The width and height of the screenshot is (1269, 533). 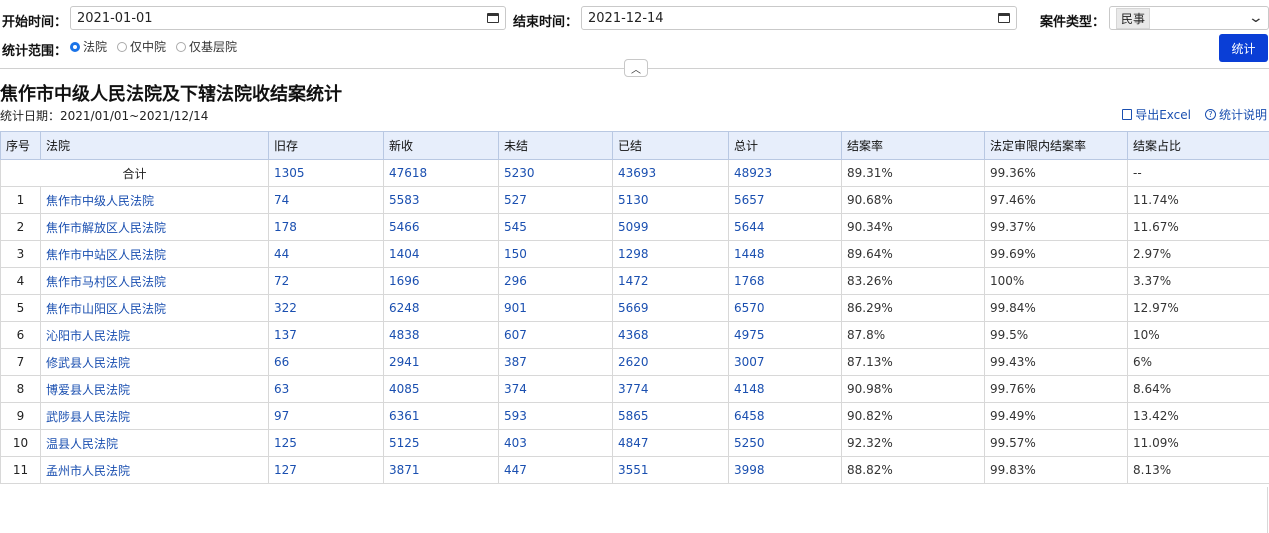 What do you see at coordinates (441, 416) in the screenshot?
I see `table-cell: 6361` at bounding box center [441, 416].